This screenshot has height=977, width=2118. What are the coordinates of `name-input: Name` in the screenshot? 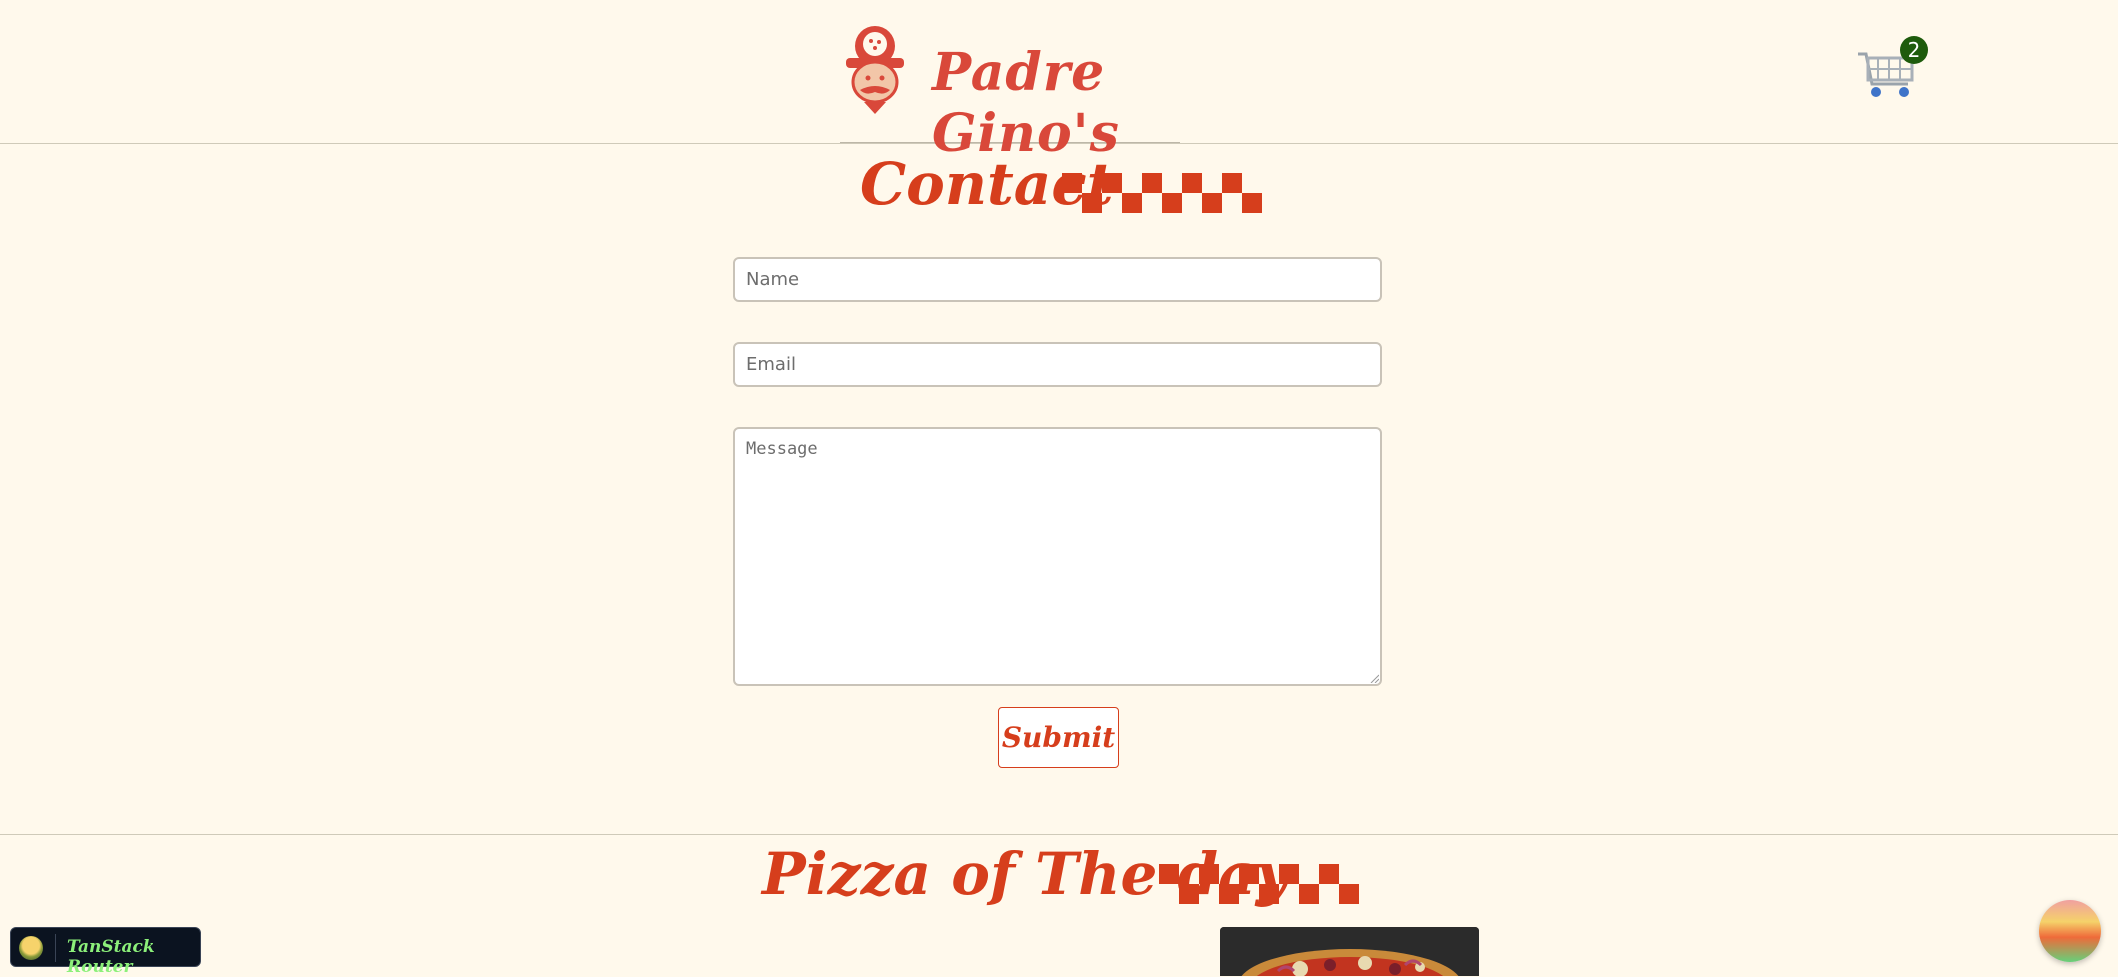 It's located at (1057, 279).